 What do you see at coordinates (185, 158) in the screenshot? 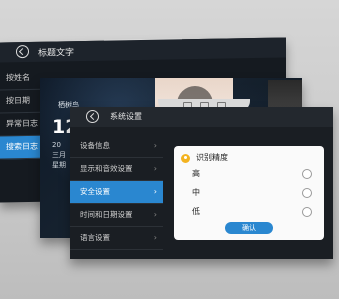
I see `info-icon` at bounding box center [185, 158].